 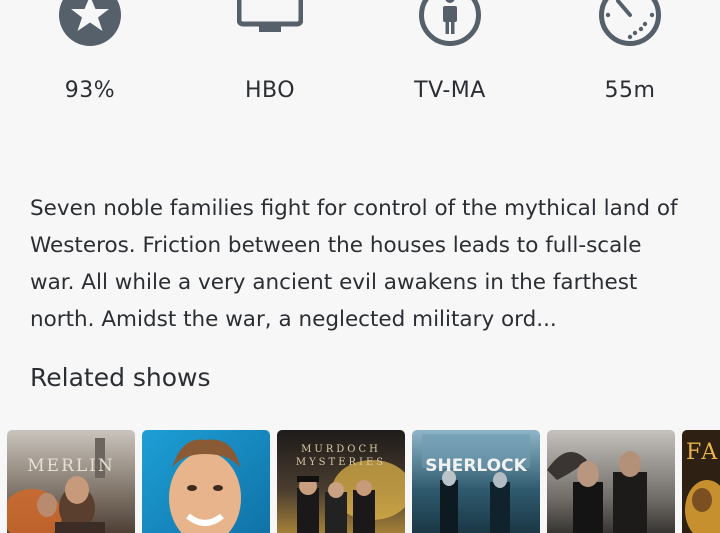 I want to click on poster-sherlock-art, so click(x=476, y=481).